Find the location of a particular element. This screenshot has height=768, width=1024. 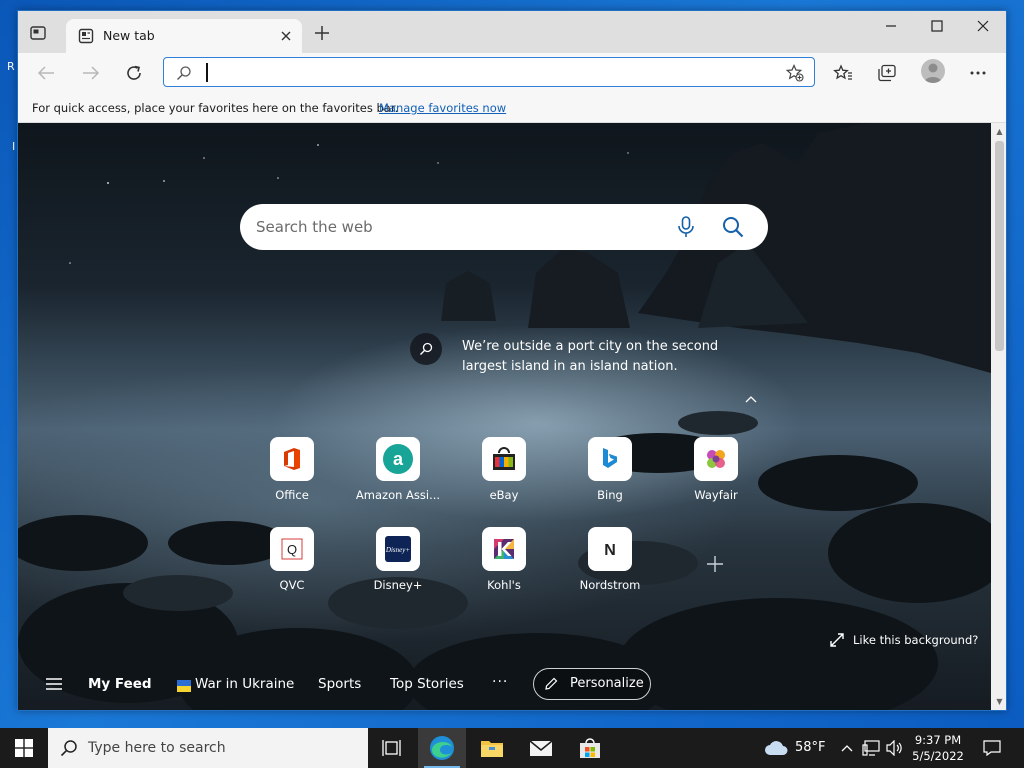

quick-link-label: Bing is located at coordinates (610, 495).